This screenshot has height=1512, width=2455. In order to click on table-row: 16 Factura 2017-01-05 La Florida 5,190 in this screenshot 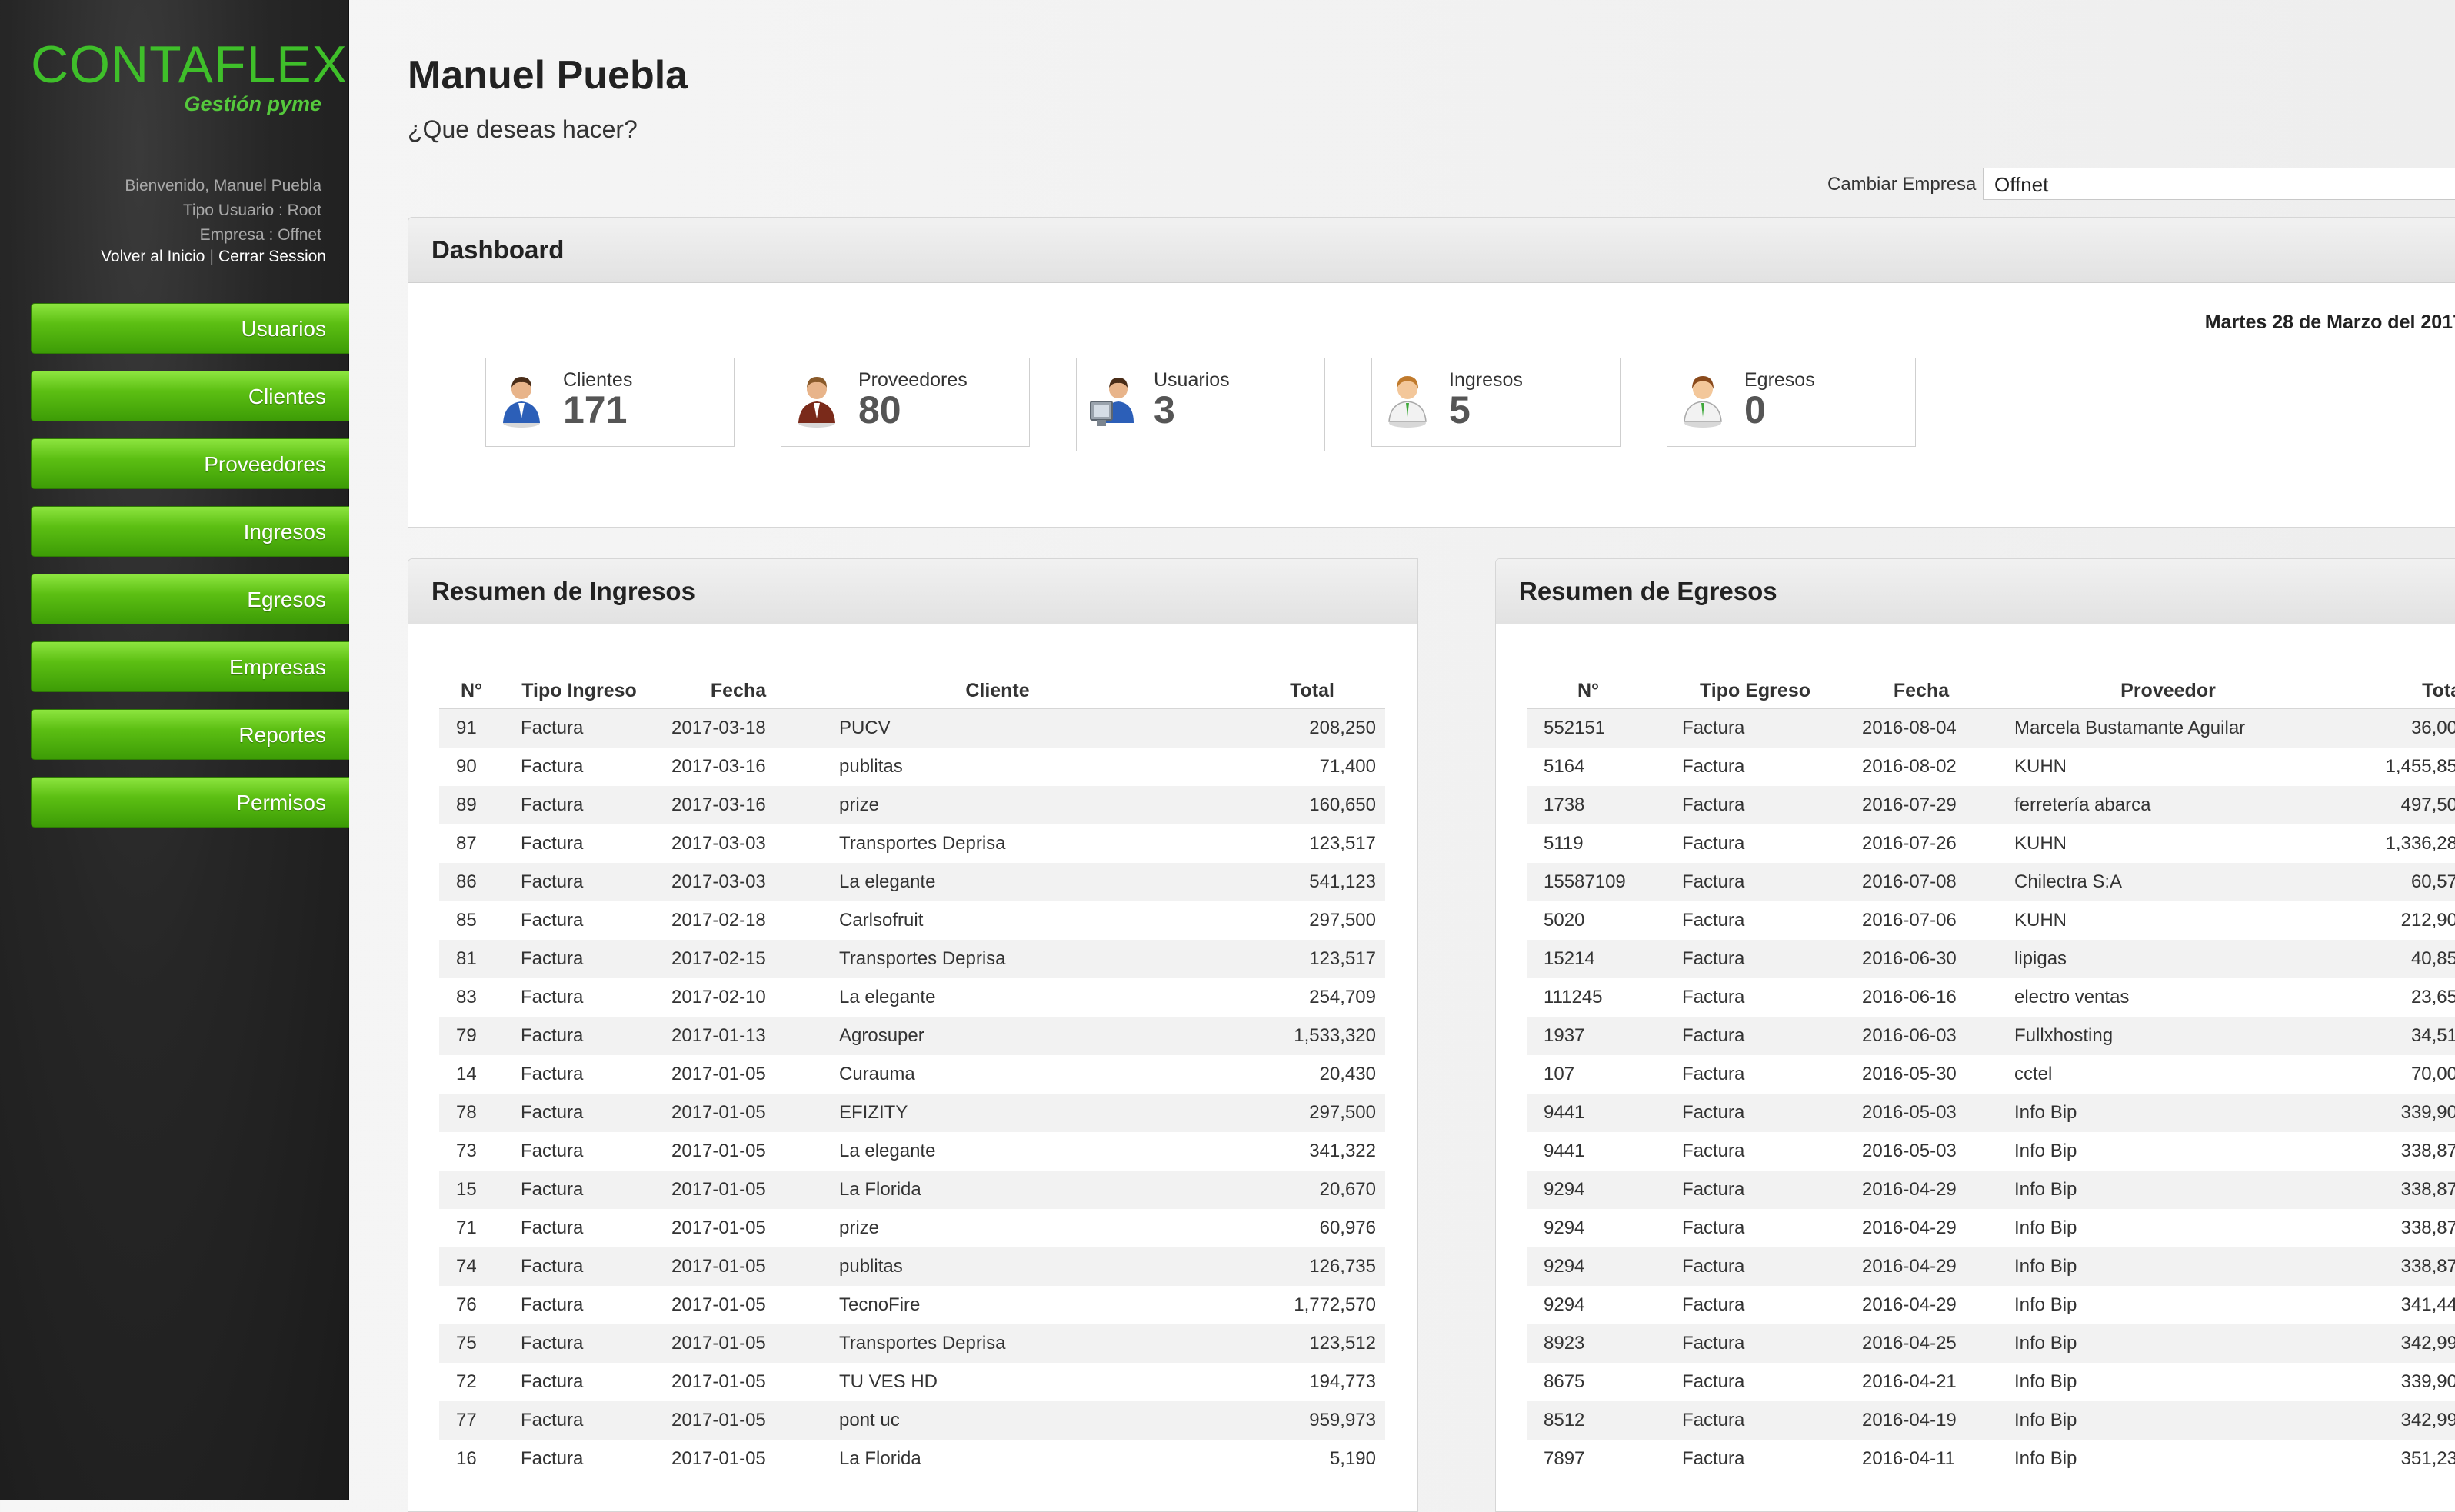, I will do `click(912, 1459)`.